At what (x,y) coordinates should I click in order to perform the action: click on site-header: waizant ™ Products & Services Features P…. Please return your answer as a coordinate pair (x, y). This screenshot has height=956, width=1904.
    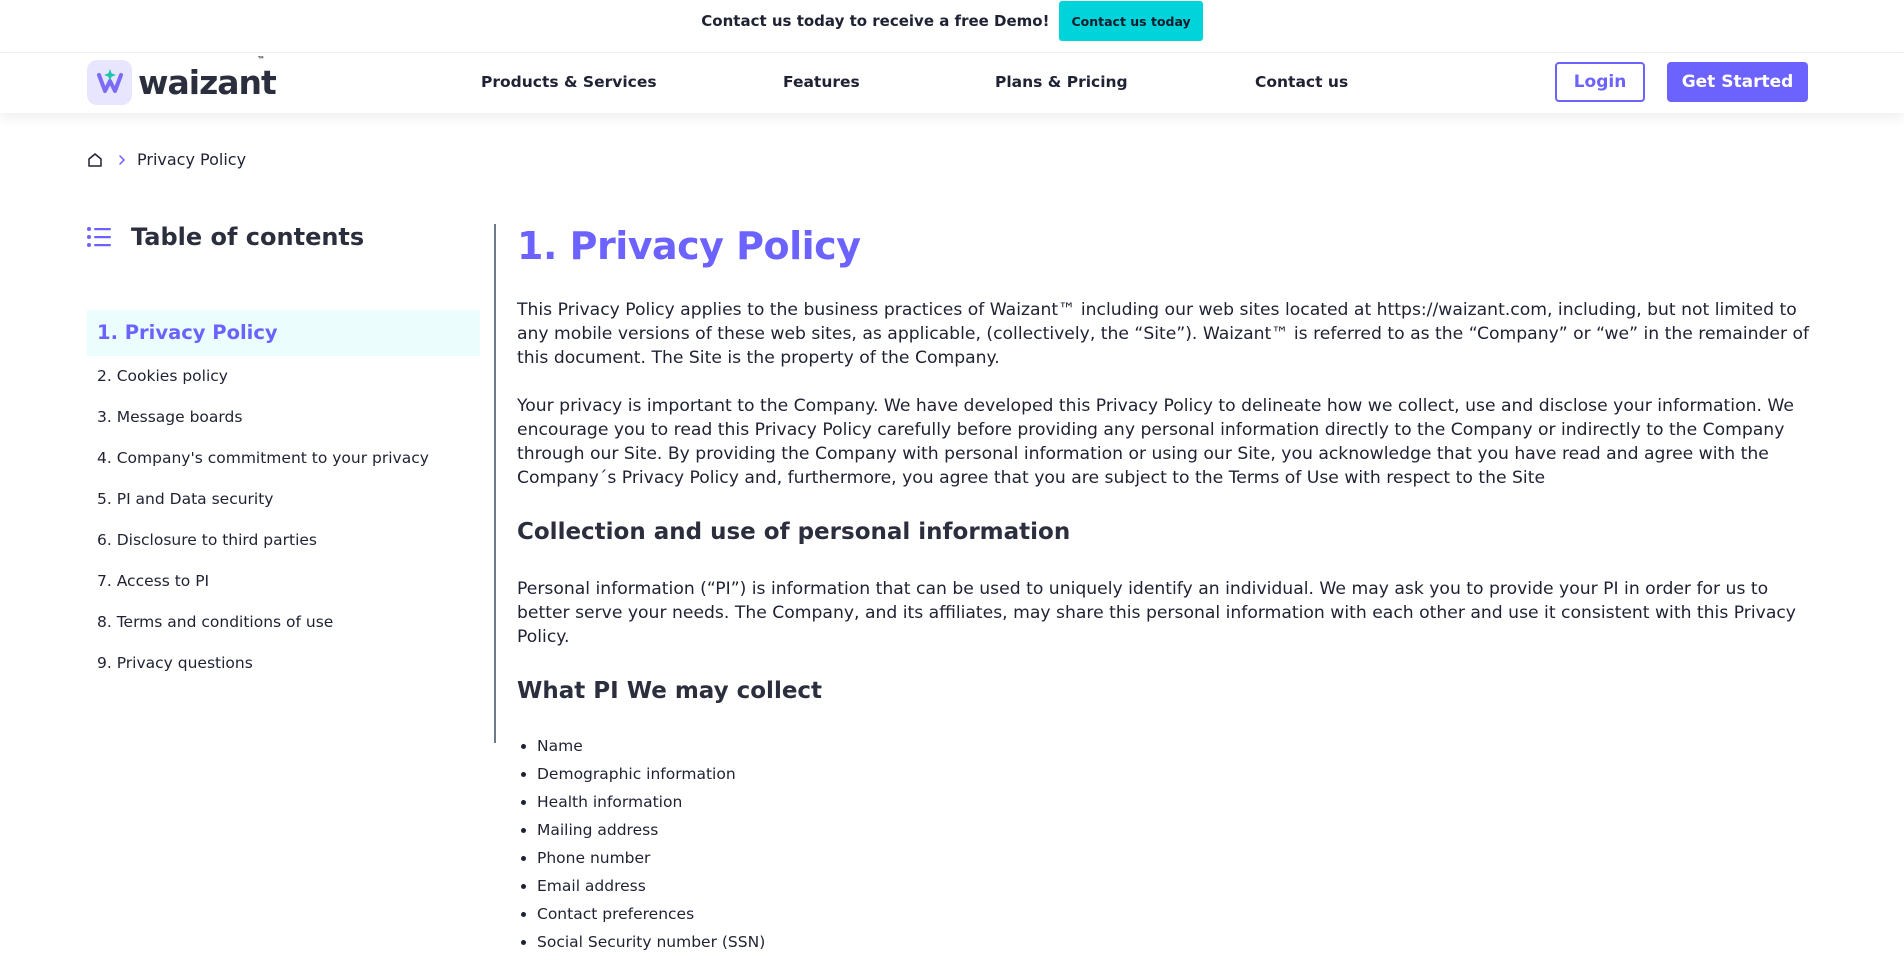
    Looking at the image, I should click on (952, 82).